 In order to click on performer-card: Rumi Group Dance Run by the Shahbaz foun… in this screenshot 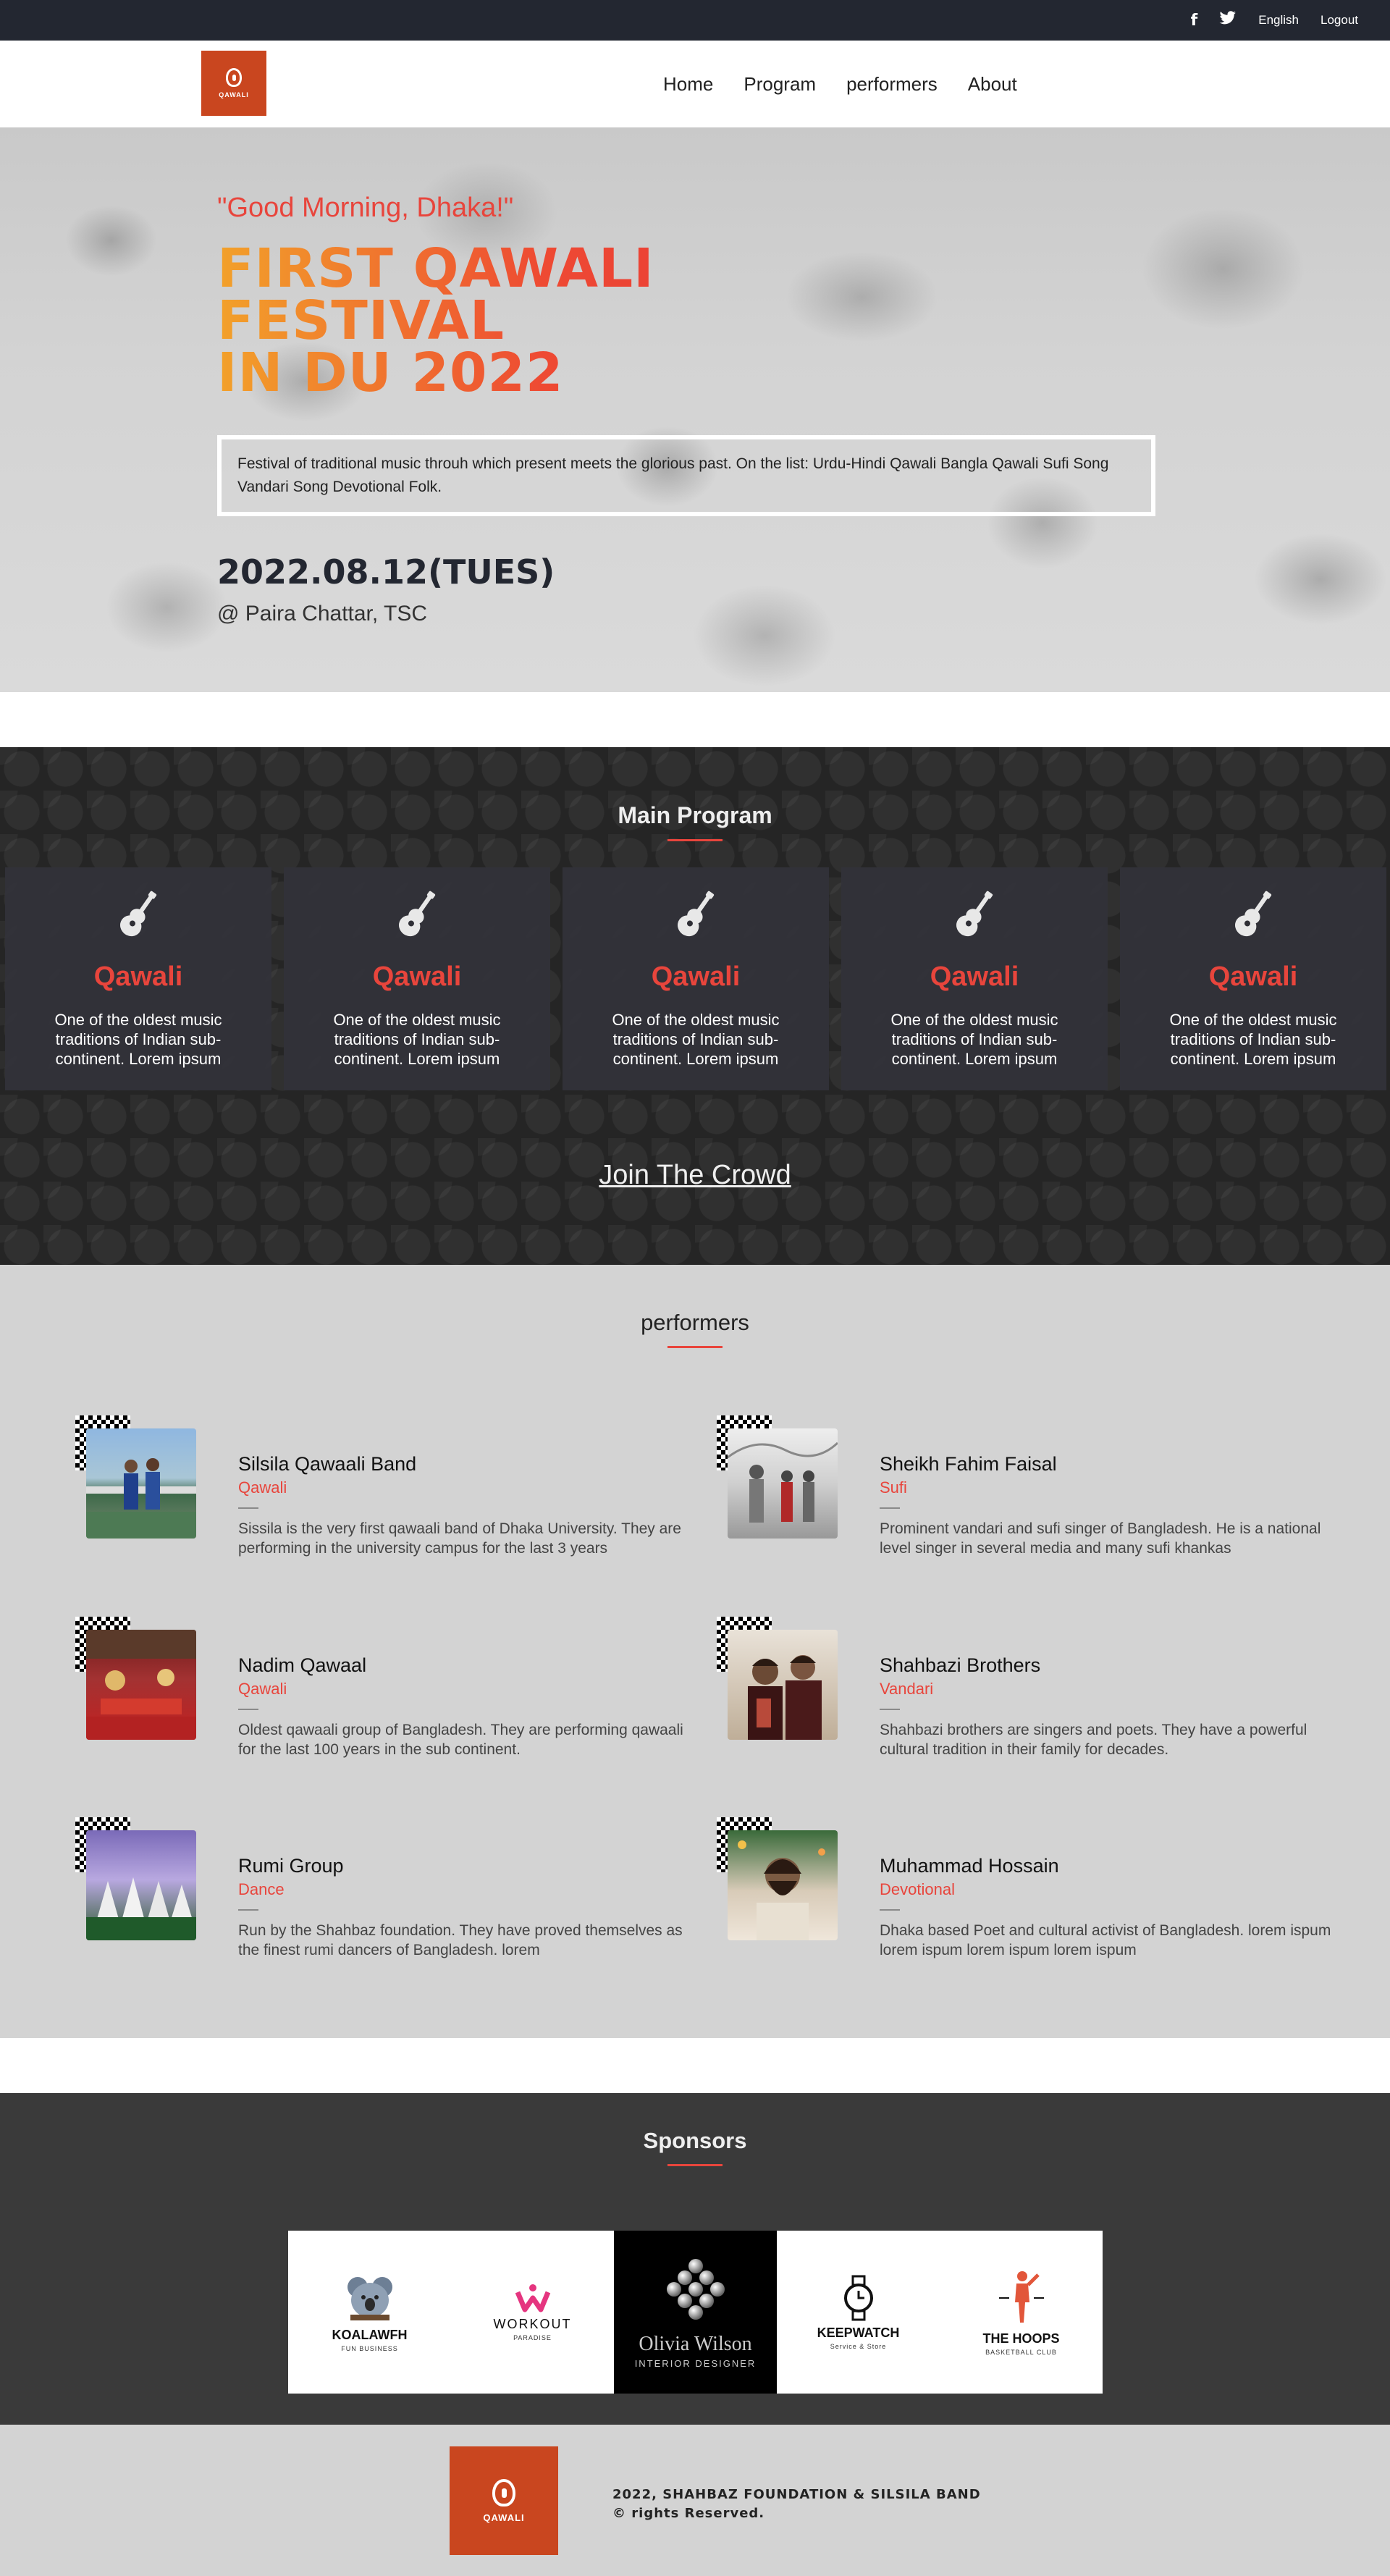, I will do `click(394, 1889)`.